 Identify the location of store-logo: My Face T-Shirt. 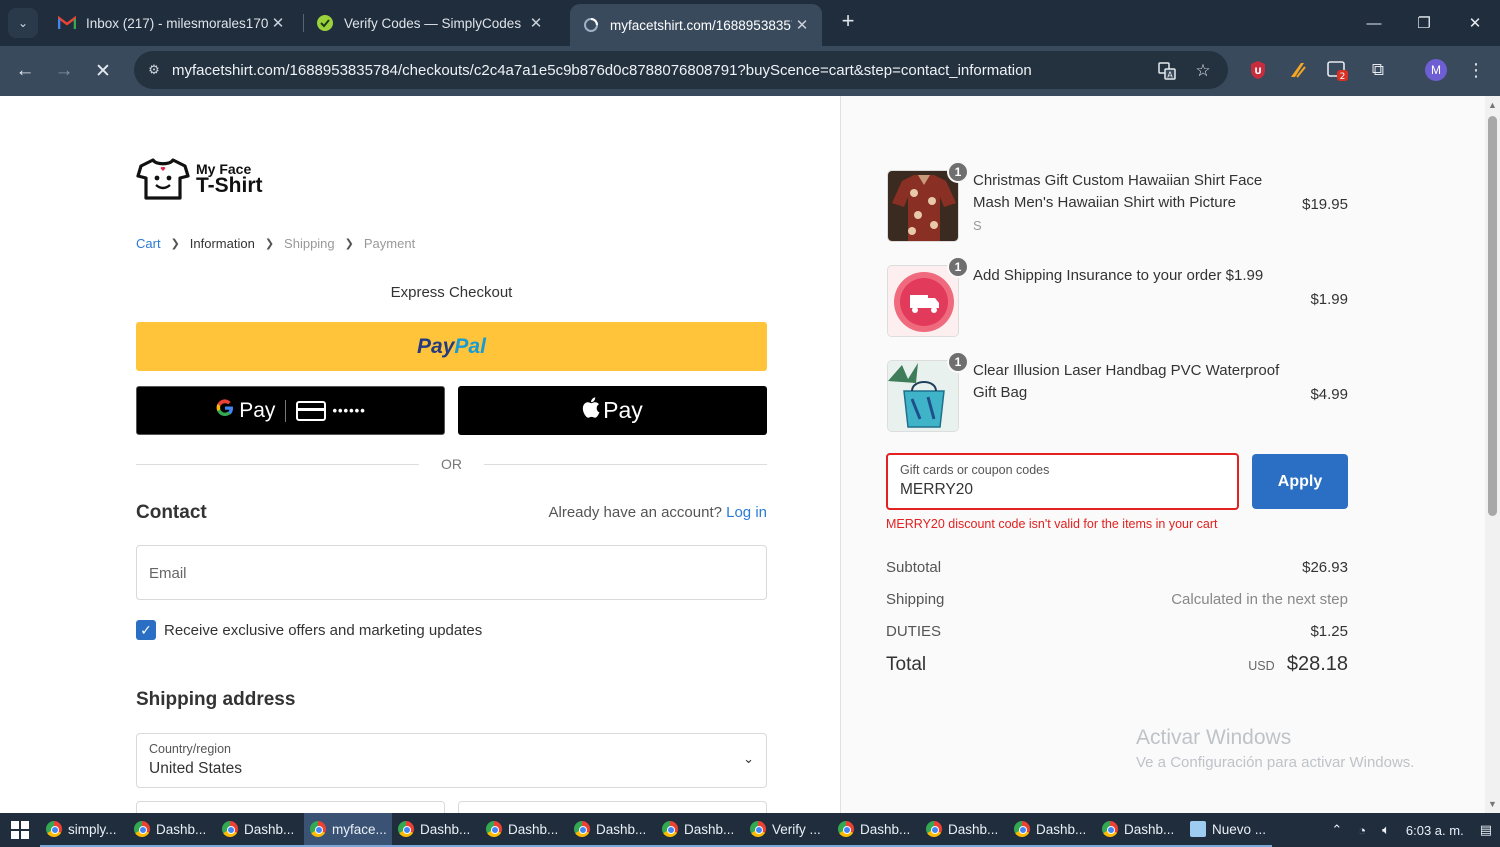
(206, 179).